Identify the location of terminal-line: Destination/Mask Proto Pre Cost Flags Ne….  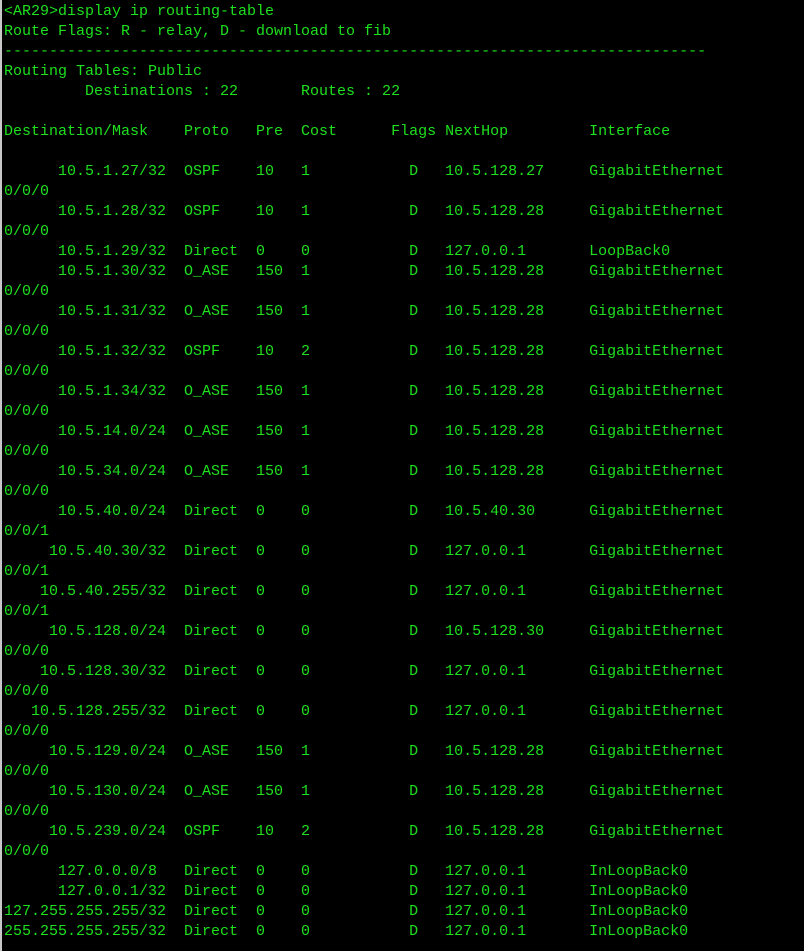
(337, 131).